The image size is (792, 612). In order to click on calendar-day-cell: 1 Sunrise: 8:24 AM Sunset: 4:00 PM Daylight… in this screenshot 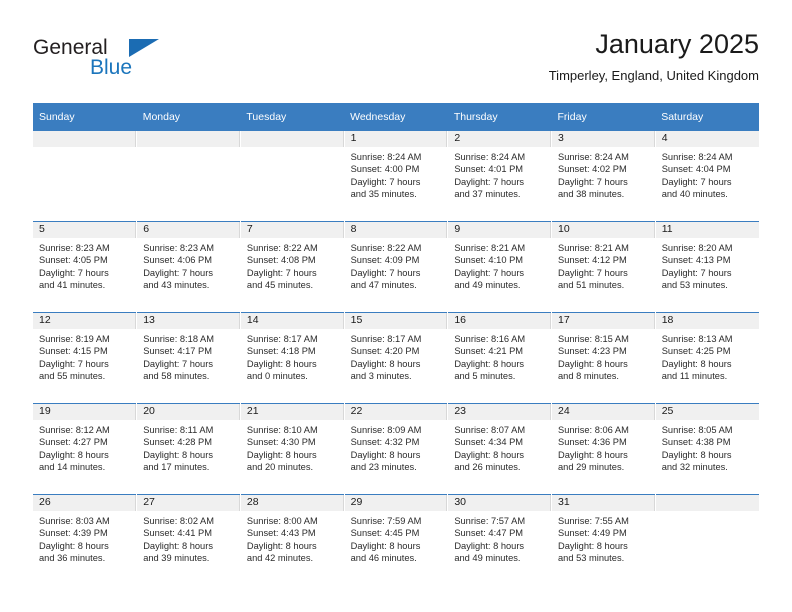, I will do `click(395, 176)`.